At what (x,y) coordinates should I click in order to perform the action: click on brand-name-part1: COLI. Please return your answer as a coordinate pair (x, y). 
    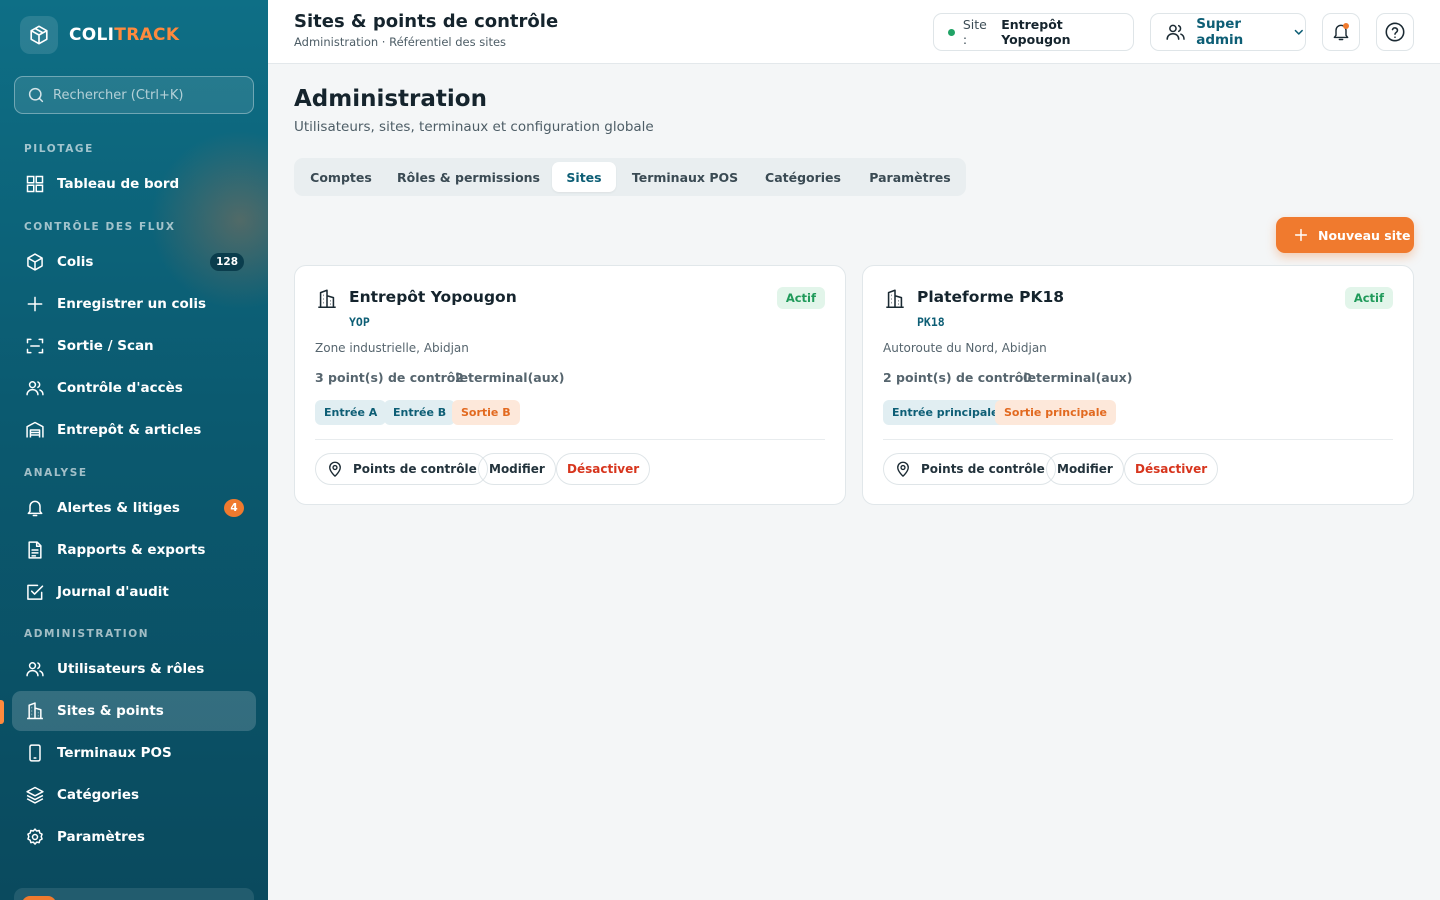
    Looking at the image, I should click on (92, 35).